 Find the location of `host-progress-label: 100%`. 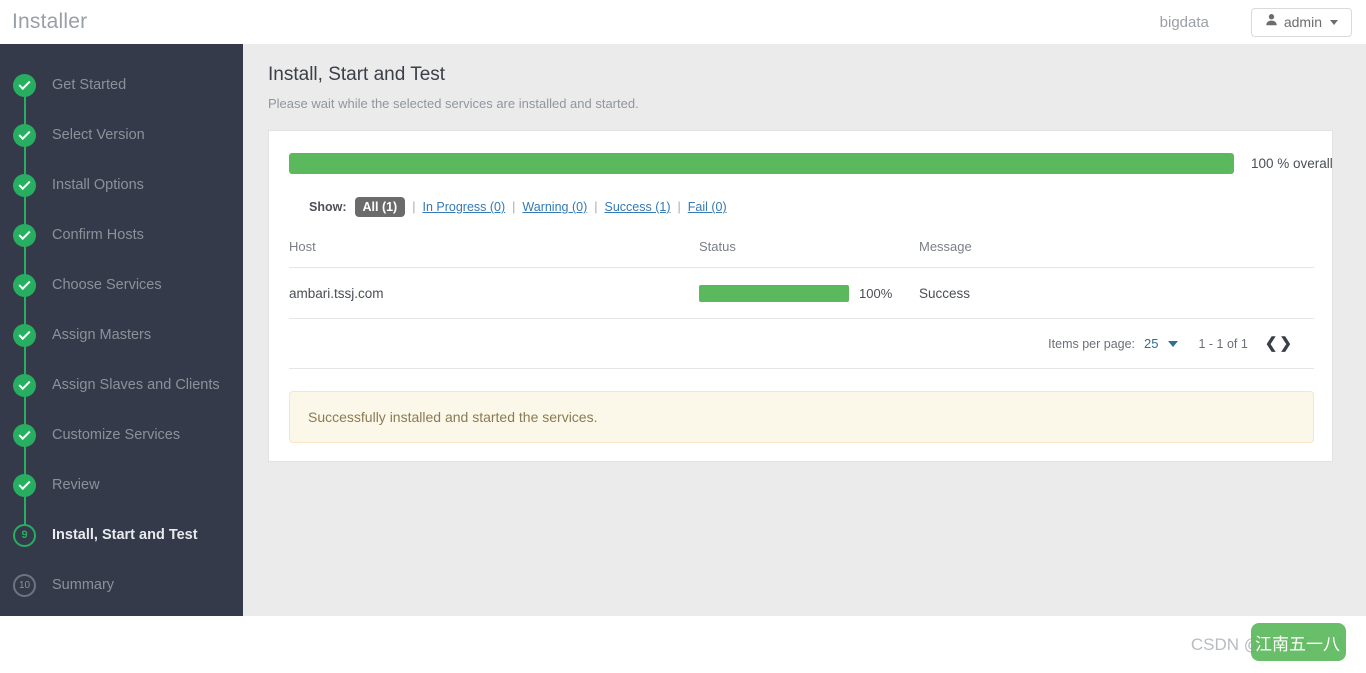

host-progress-label: 100% is located at coordinates (876, 293).